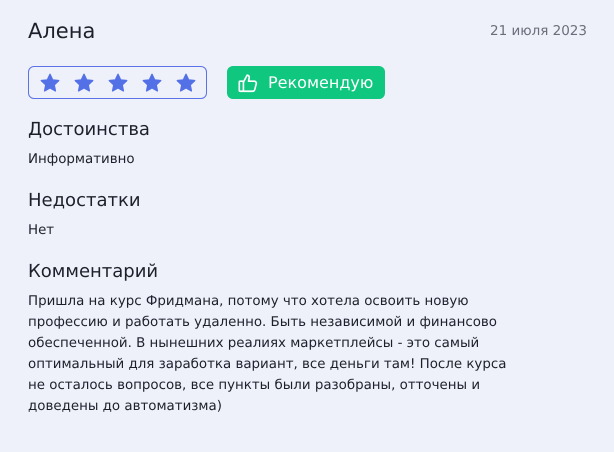  I want to click on recommend-button: Рекомендую, so click(306, 82).